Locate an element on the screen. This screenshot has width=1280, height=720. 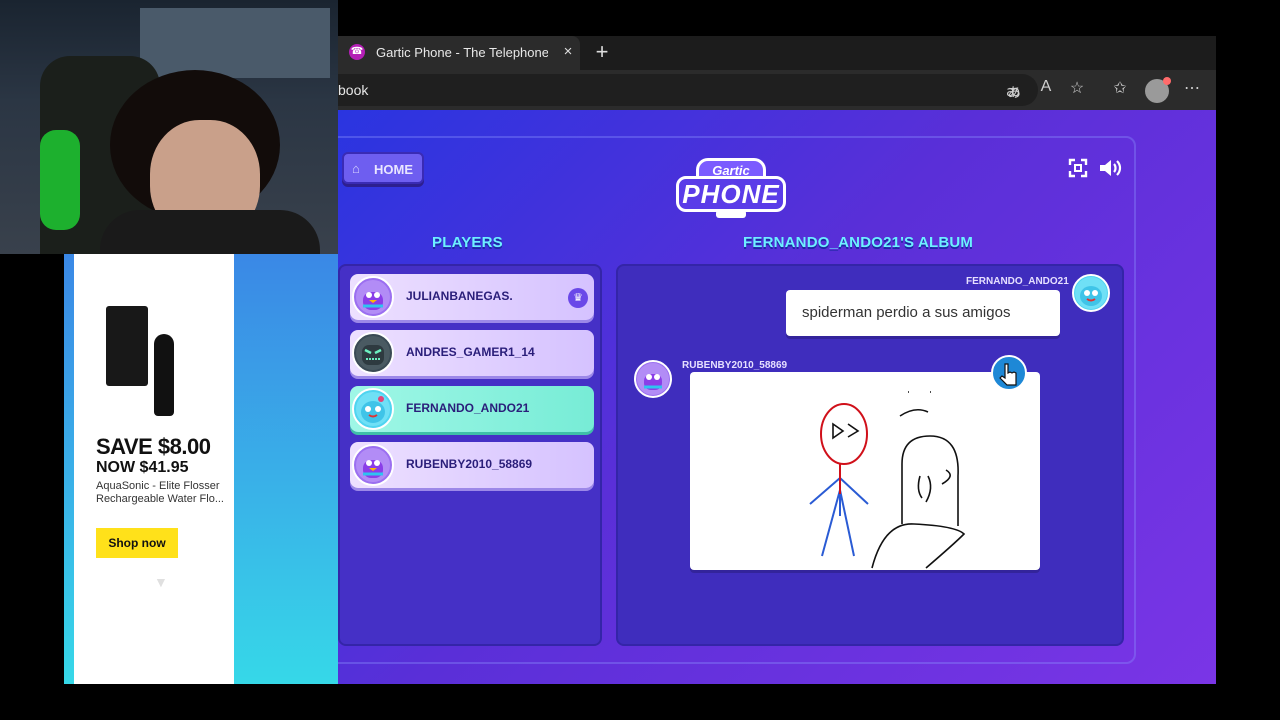
read-aloud-icon: ぁ is located at coordinates (1014, 90).